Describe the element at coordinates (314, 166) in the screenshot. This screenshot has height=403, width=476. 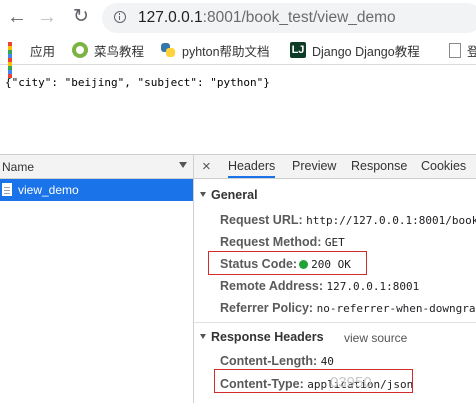
I see `tab-preview: Preview` at that location.